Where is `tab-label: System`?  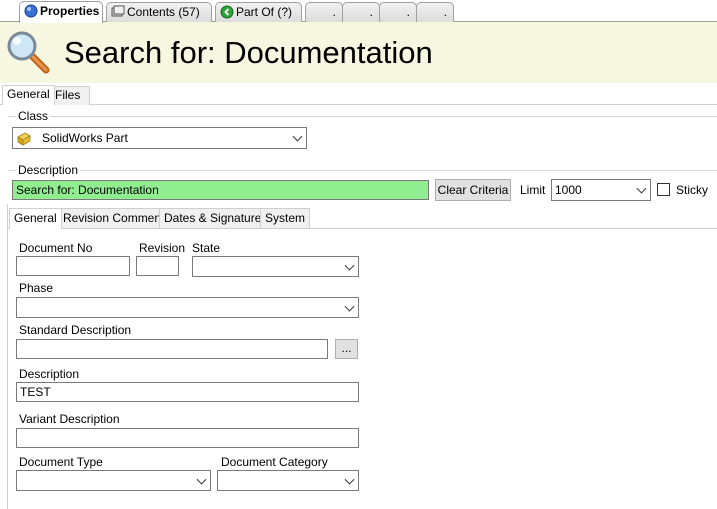
tab-label: System is located at coordinates (285, 218).